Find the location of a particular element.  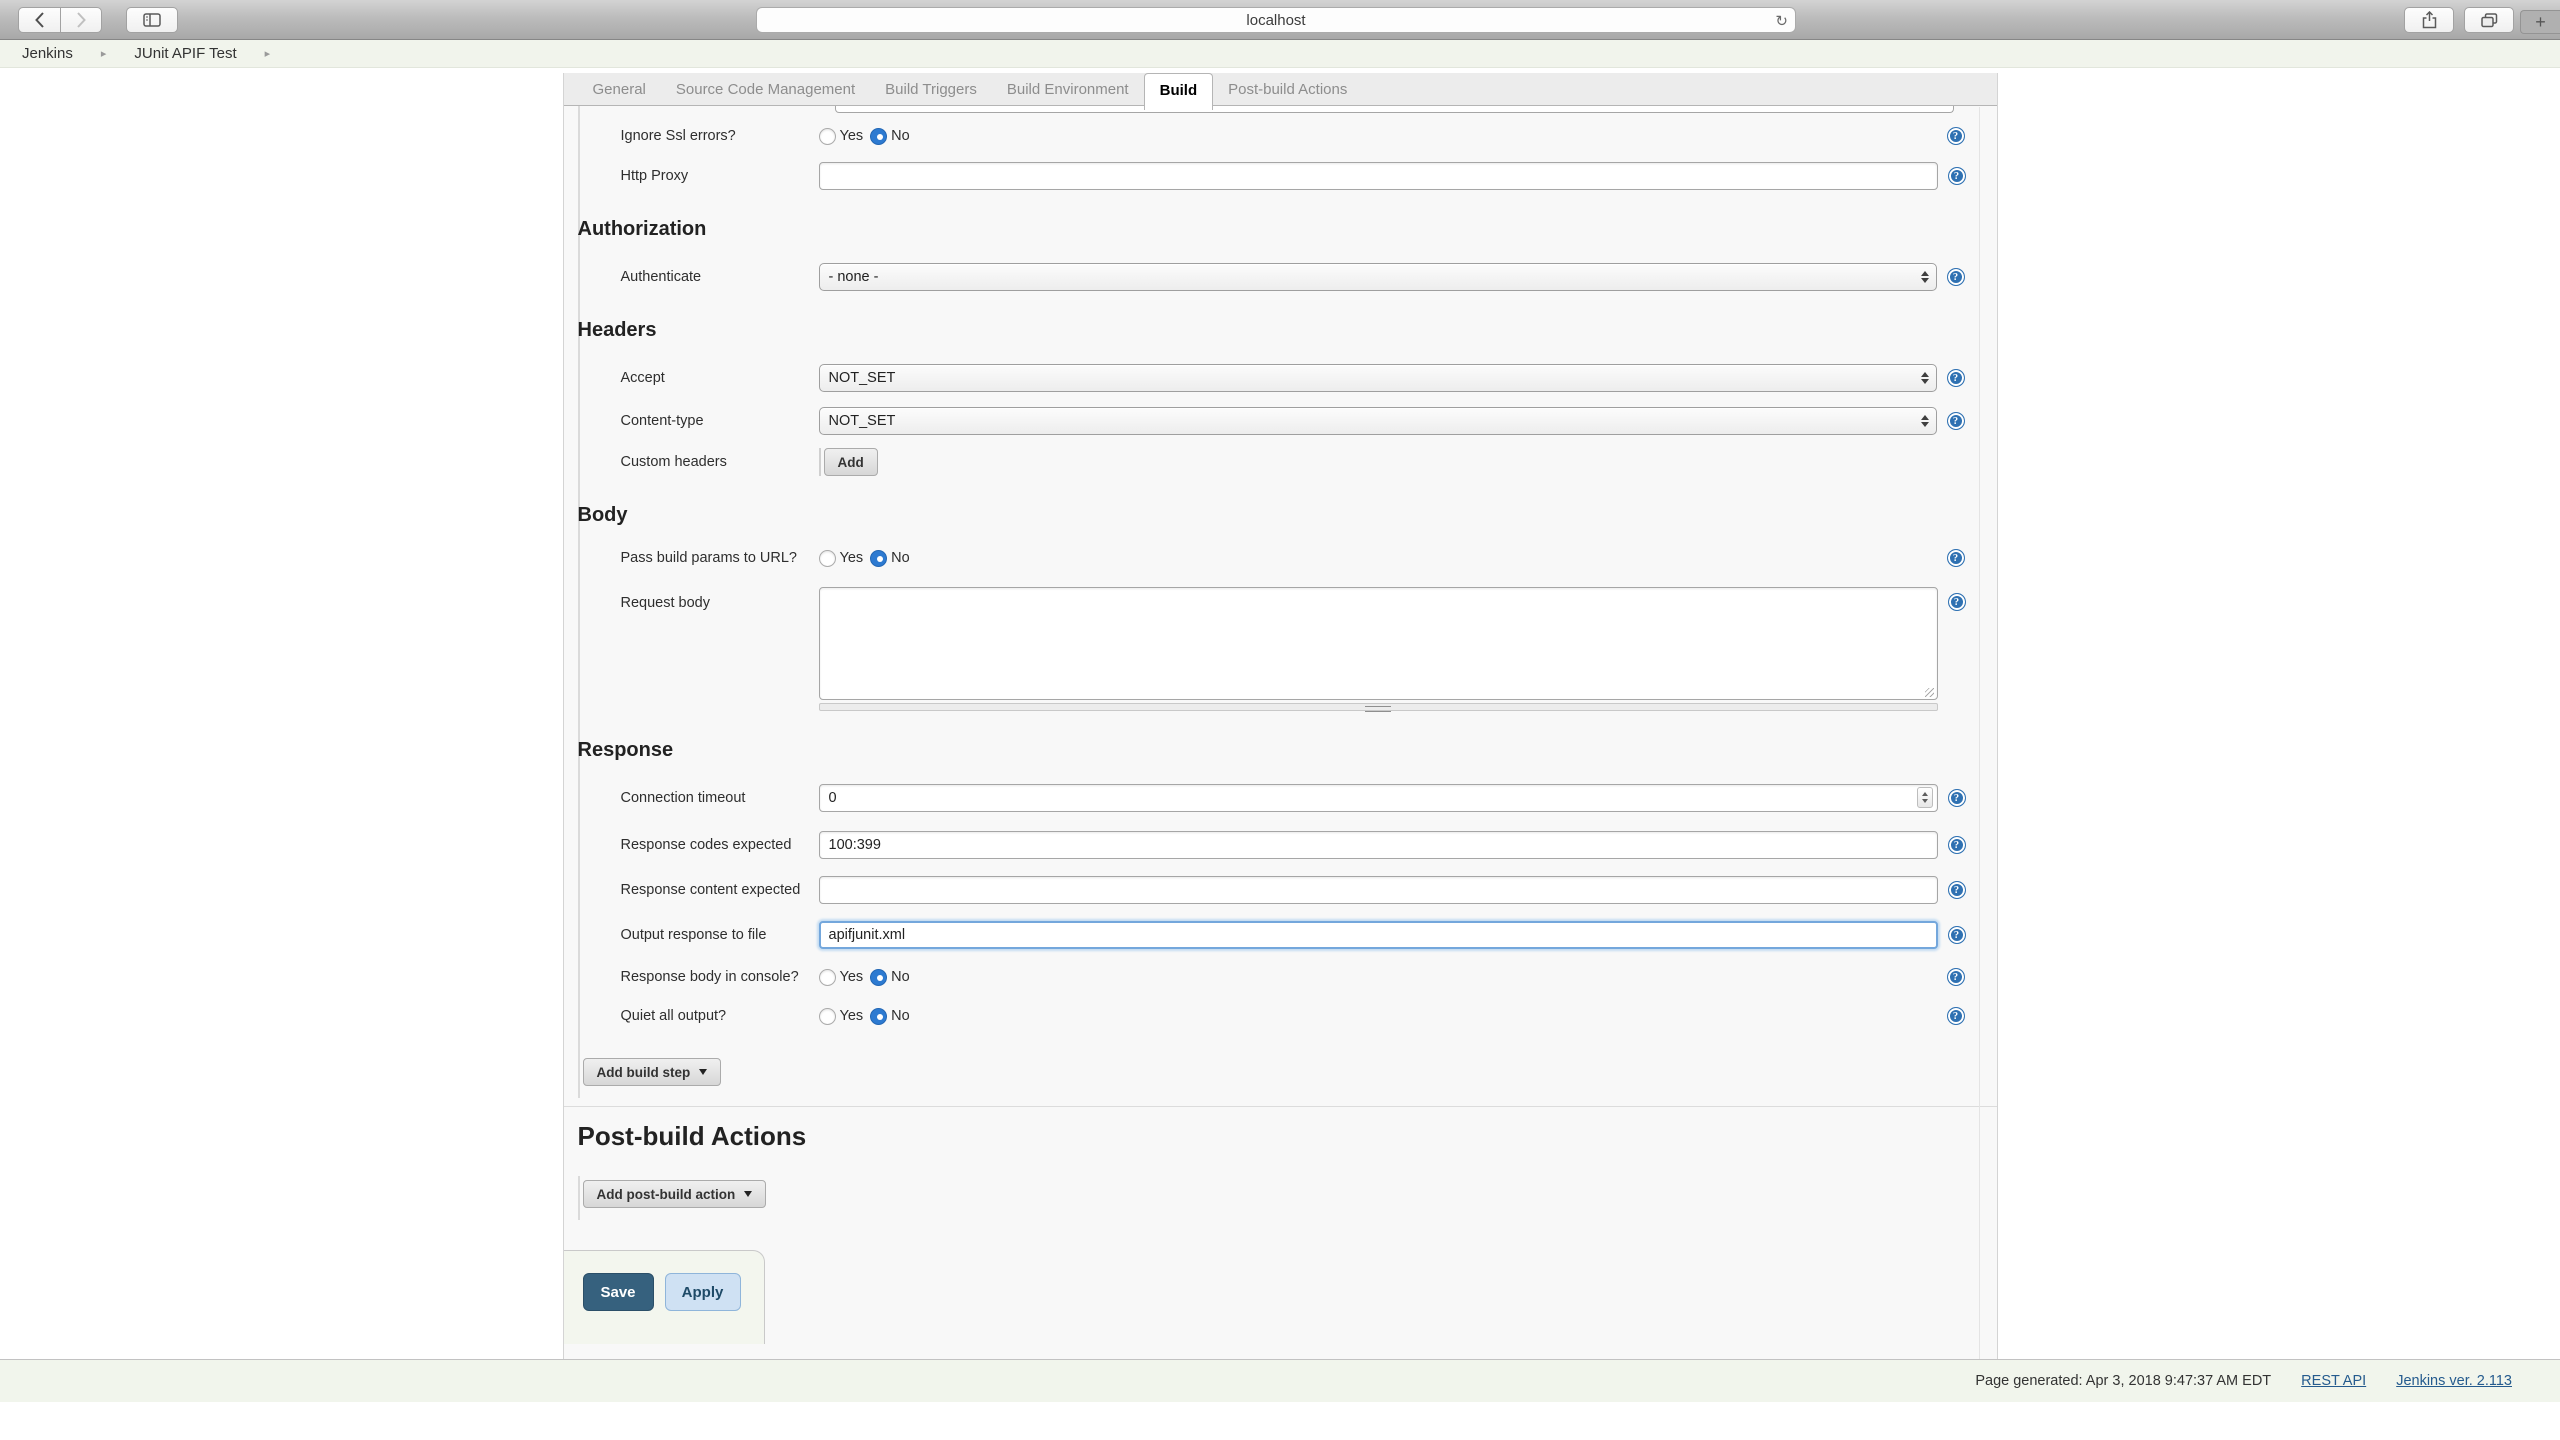

form-row-authenticate: Authenticate - none - ? is located at coordinates (1288, 277).